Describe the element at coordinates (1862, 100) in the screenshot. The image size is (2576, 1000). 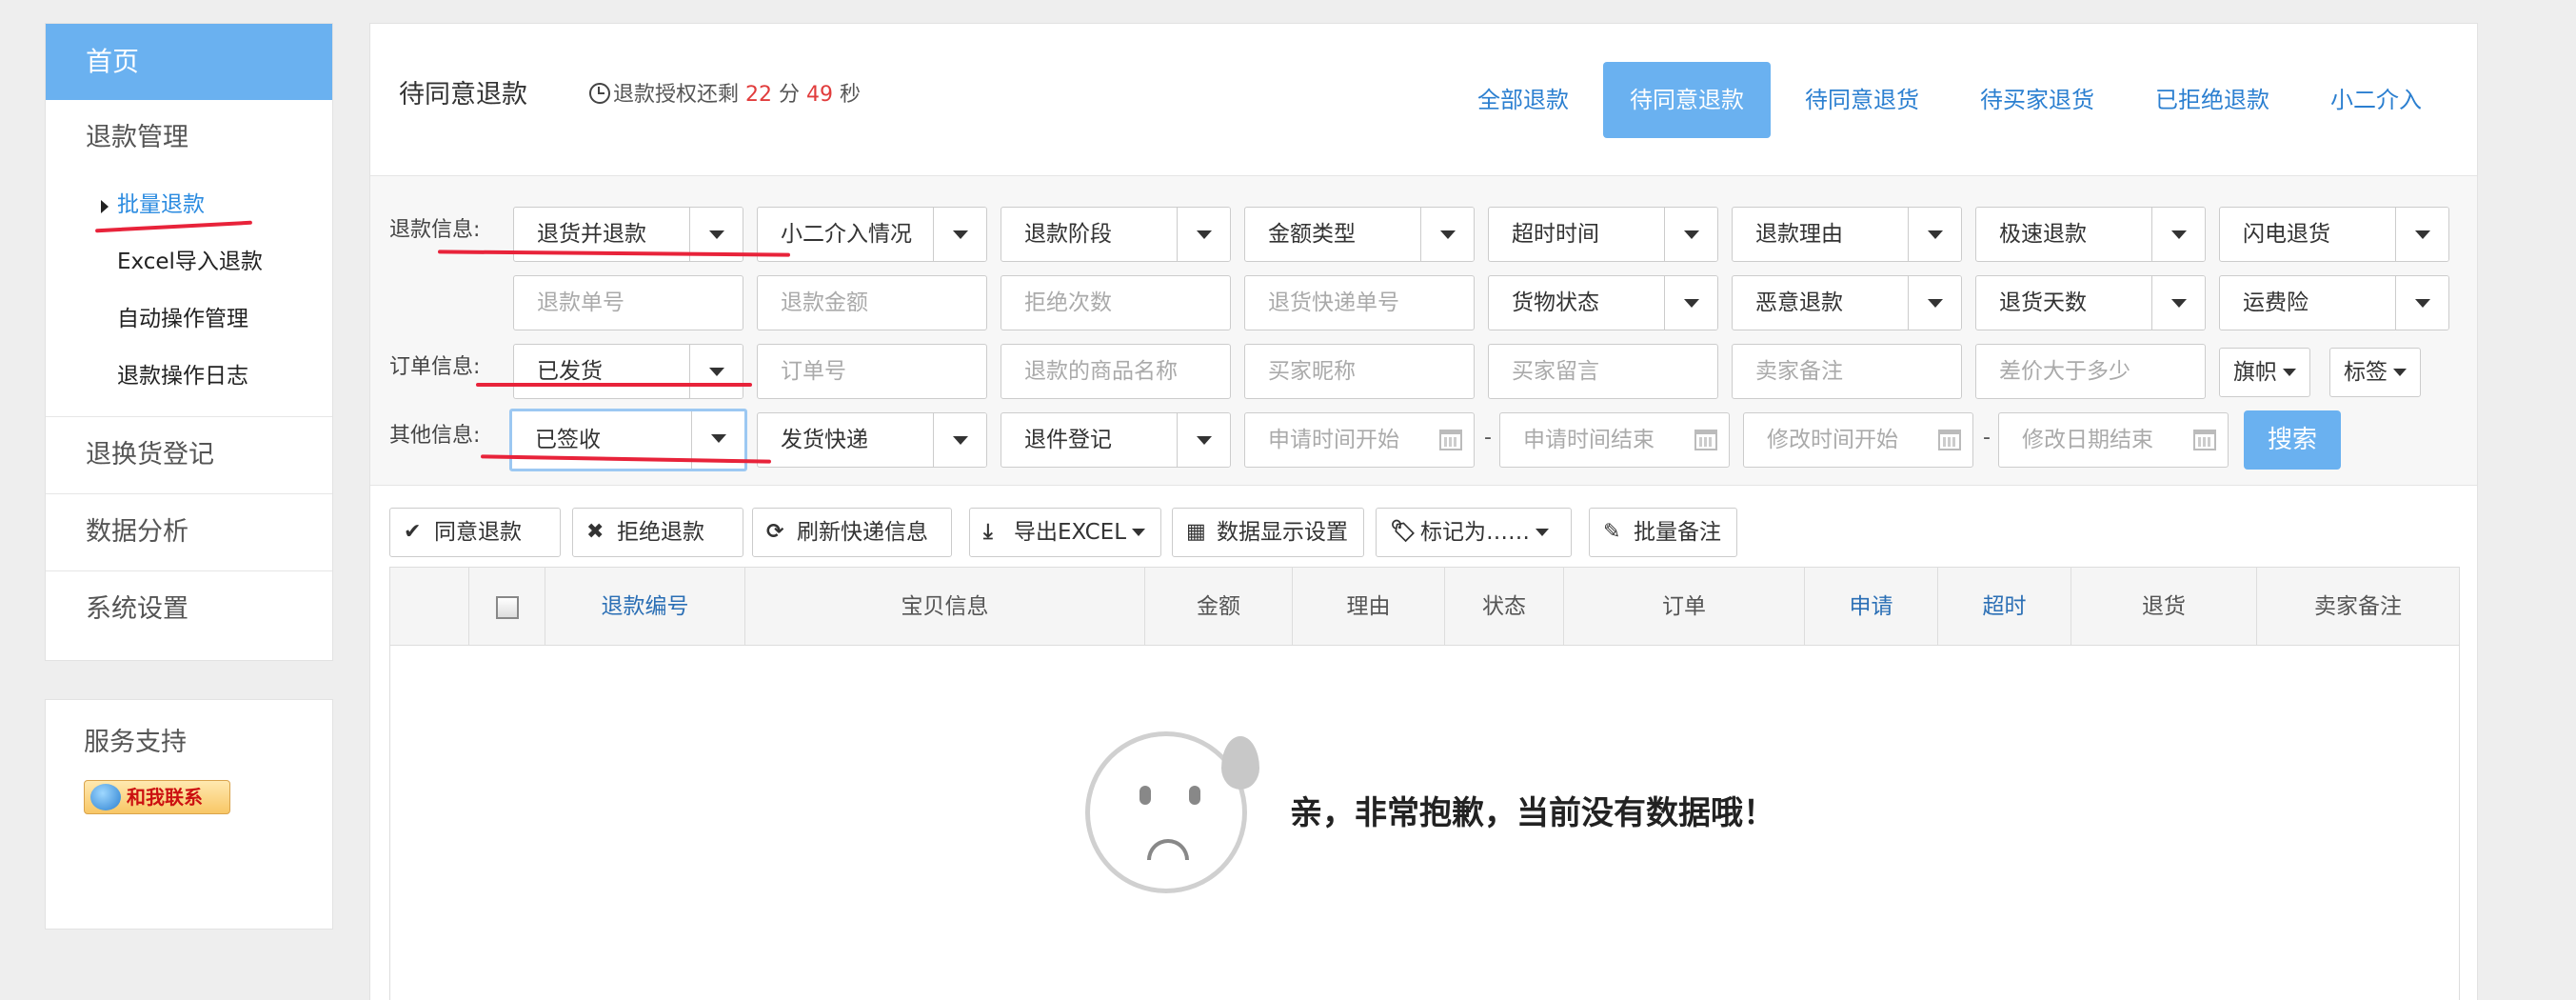
I see `tab-pending-return: 待同意退货` at that location.